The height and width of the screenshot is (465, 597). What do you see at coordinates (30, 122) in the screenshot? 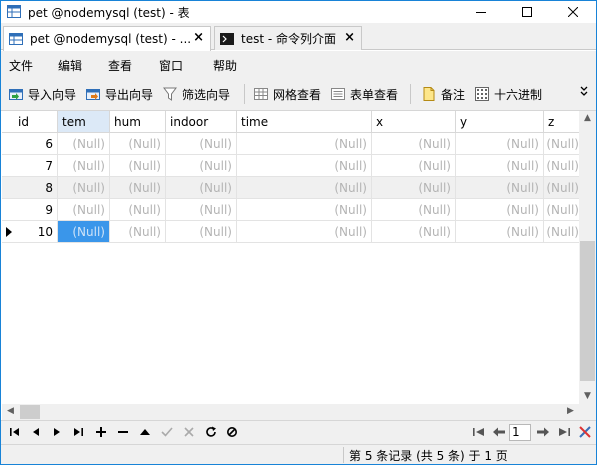
I see `column-header-id: id` at bounding box center [30, 122].